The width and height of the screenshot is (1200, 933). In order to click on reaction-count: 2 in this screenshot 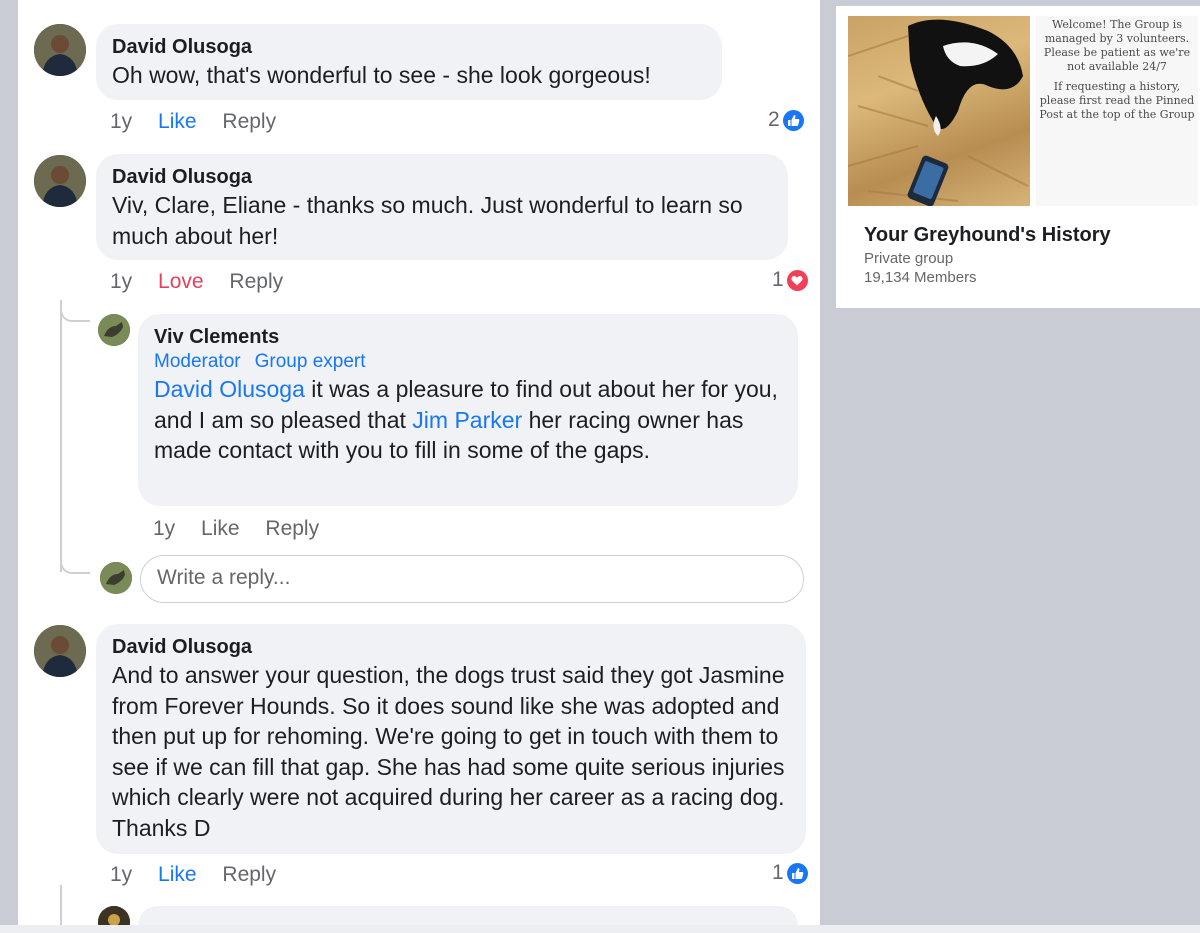, I will do `click(786, 120)`.